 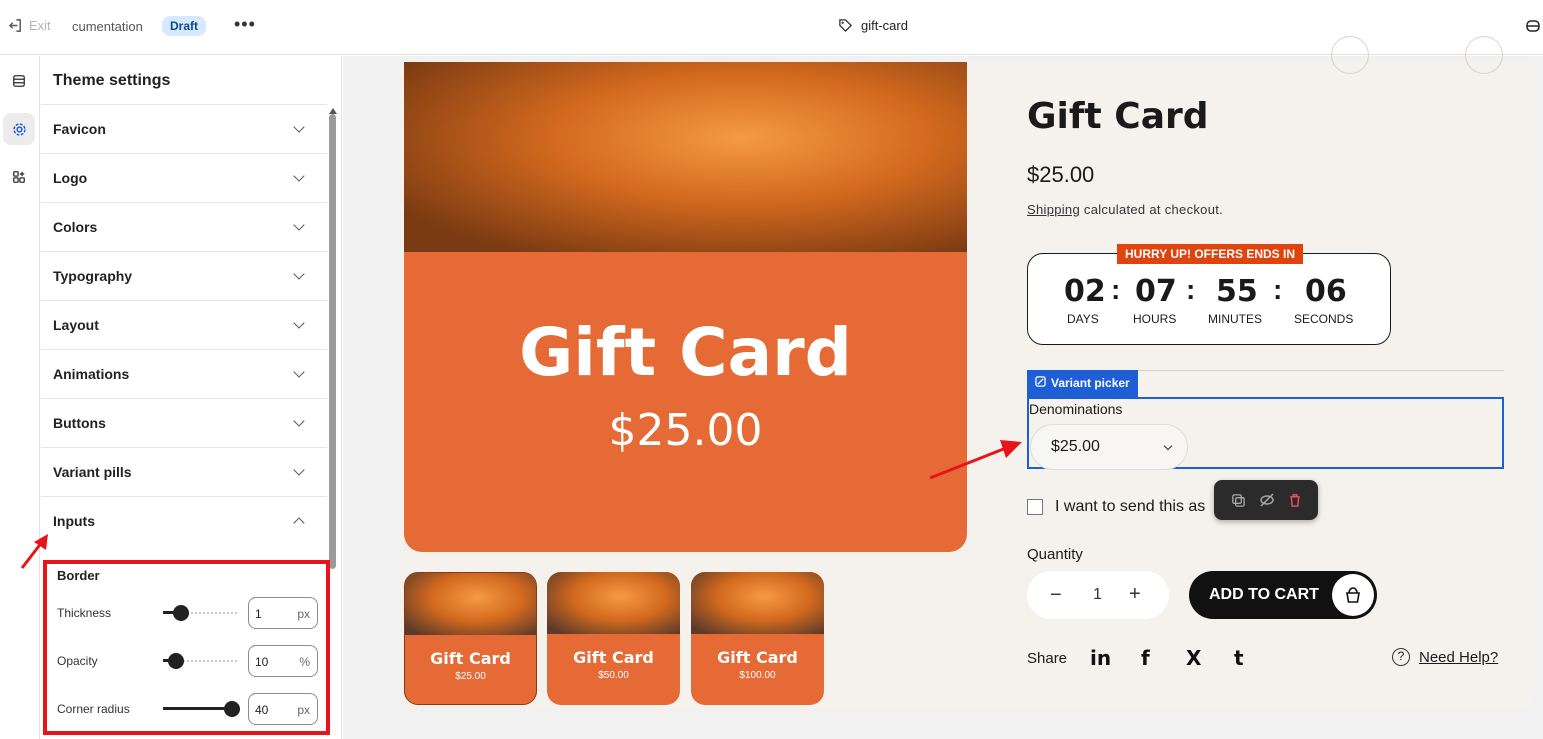 What do you see at coordinates (757, 638) in the screenshot?
I see `thumbnail: Gift Card $100.00` at bounding box center [757, 638].